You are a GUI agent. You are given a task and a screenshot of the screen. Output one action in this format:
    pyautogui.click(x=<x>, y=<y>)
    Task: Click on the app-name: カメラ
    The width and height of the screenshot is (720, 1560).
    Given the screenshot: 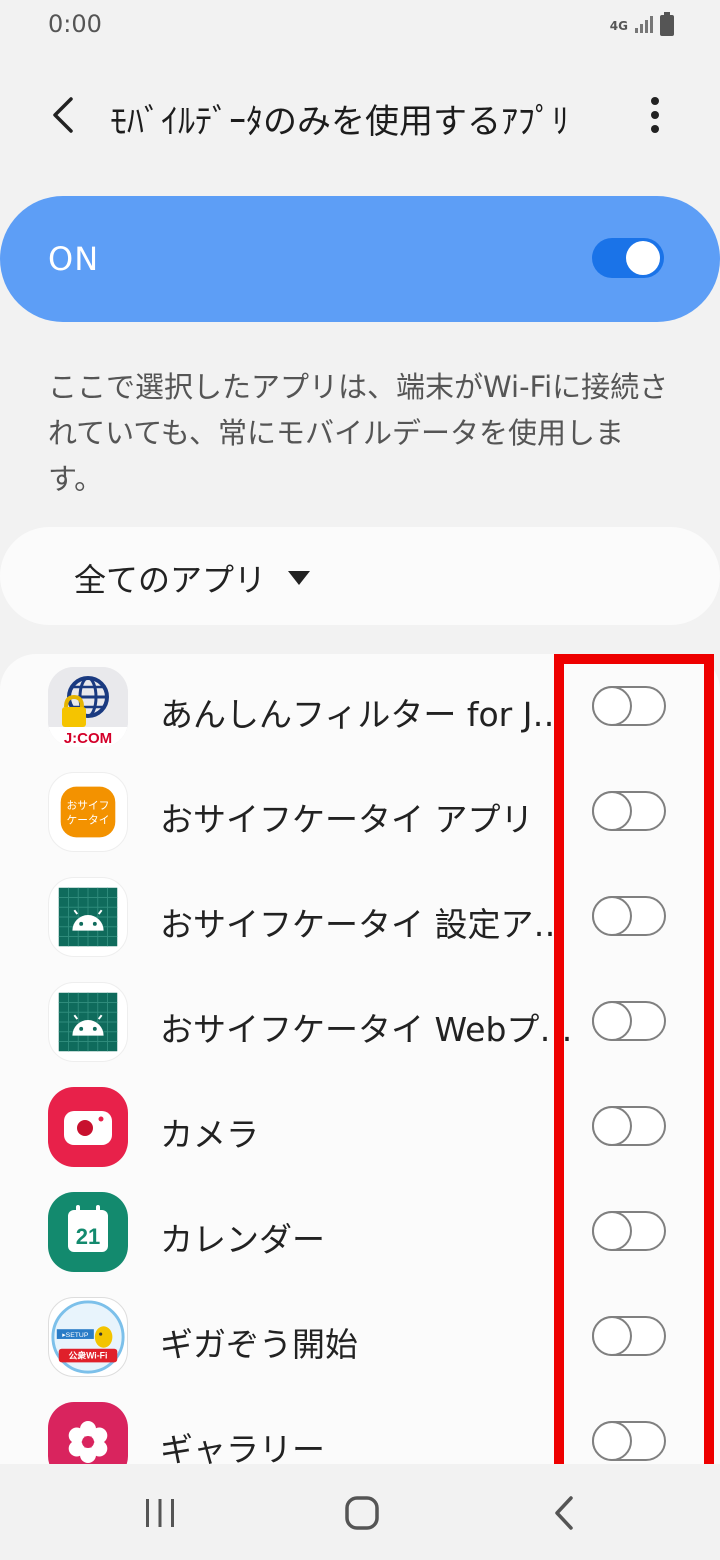 What is the action you would take?
    pyautogui.click(x=209, y=1134)
    